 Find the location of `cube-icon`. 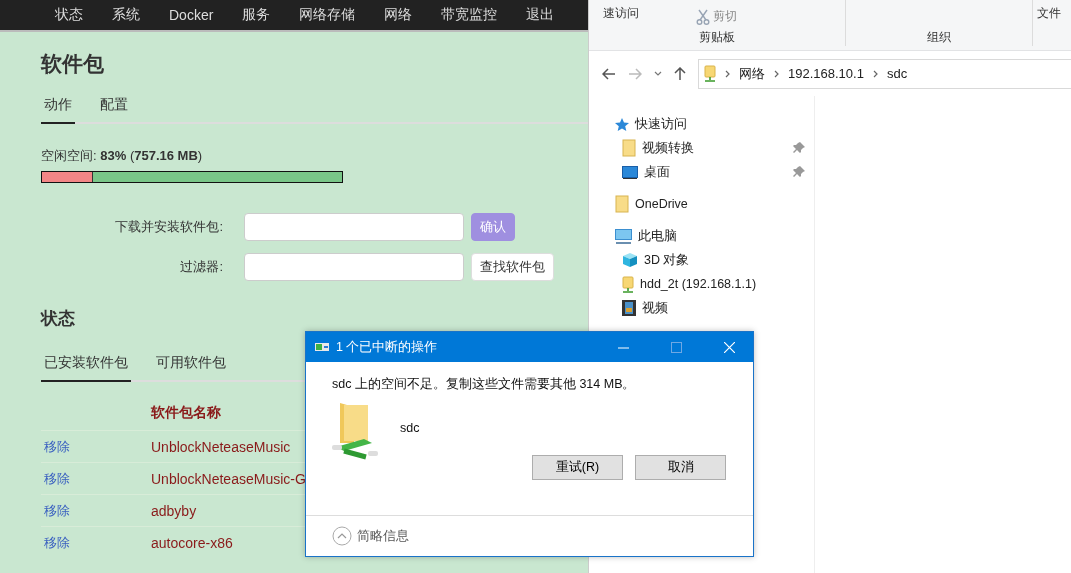

cube-icon is located at coordinates (630, 260).